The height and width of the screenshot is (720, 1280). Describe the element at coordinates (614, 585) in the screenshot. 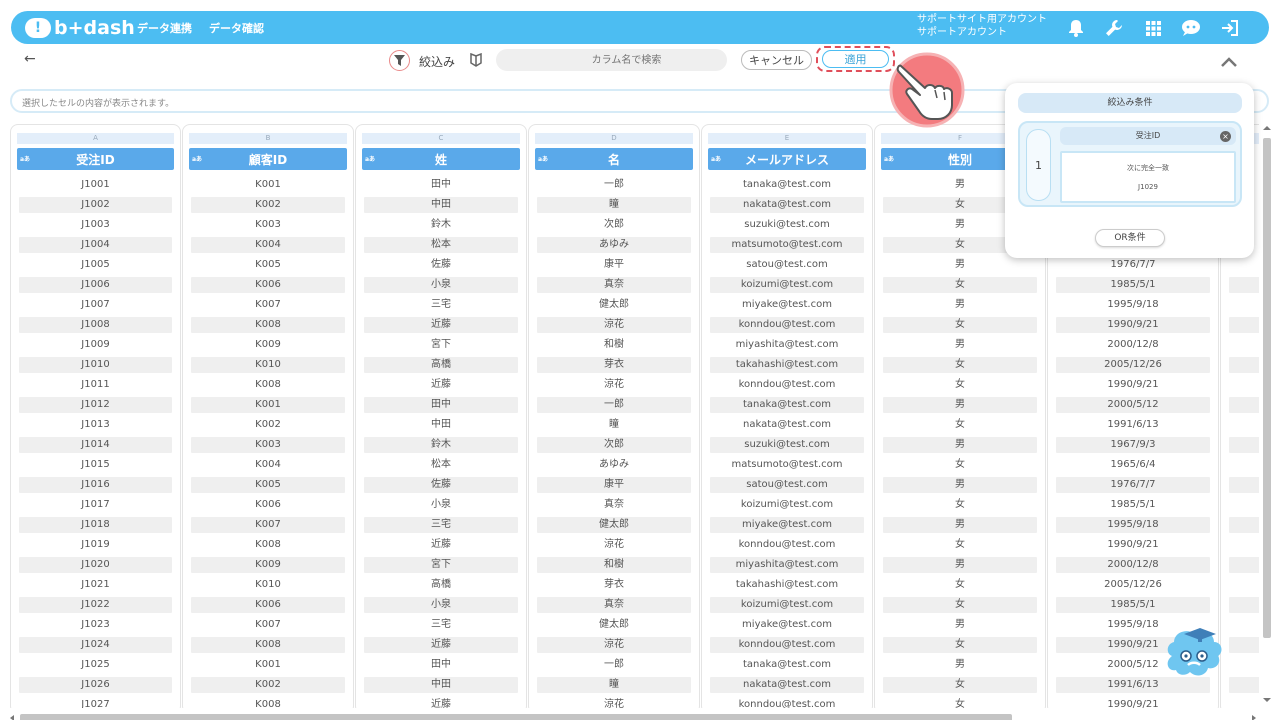

I see `table-cell: 芽衣` at that location.